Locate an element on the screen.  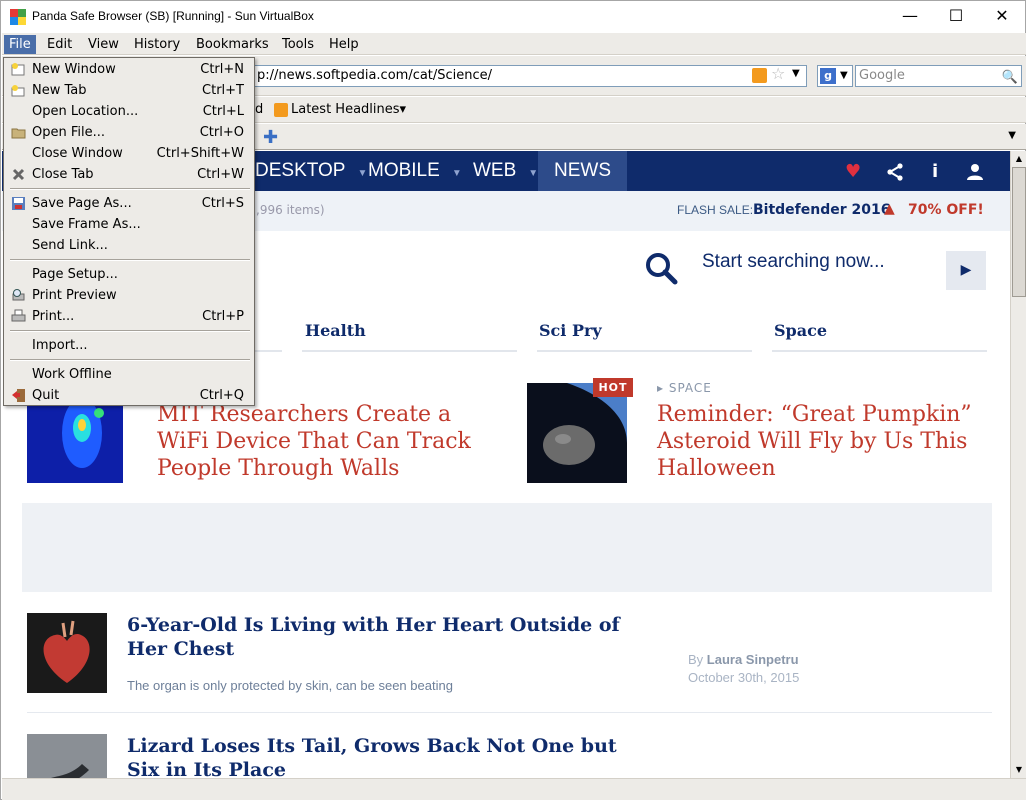
article-date: October 30th, 2015 is located at coordinates (744, 677).